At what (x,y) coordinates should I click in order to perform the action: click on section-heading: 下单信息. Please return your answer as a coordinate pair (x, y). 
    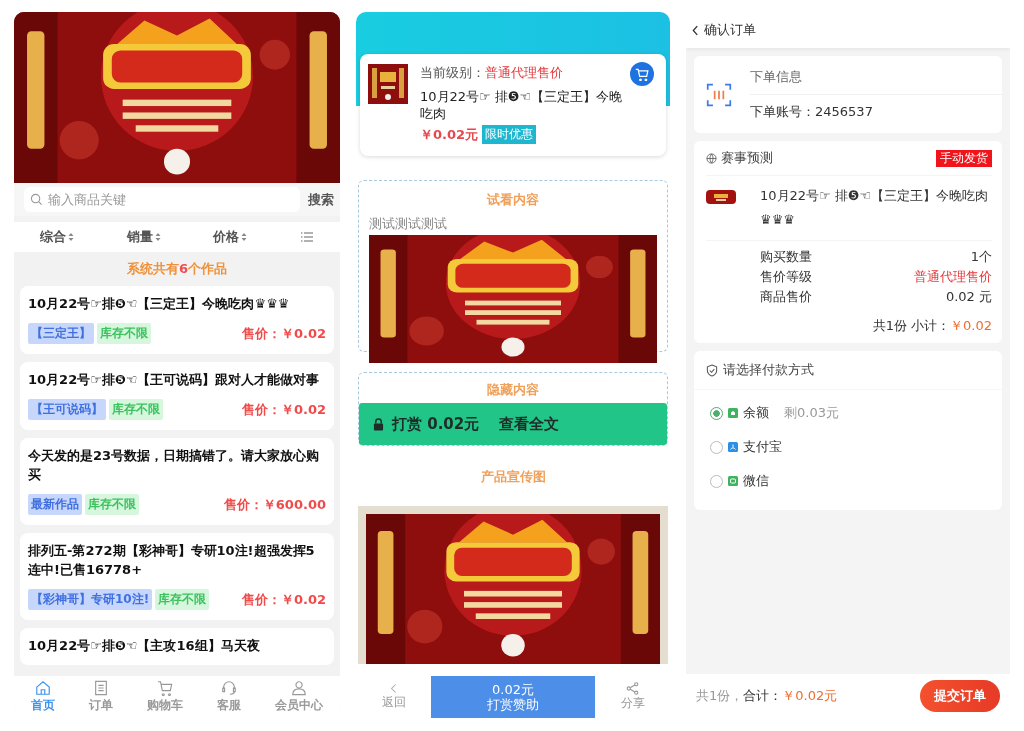
    Looking at the image, I should click on (876, 79).